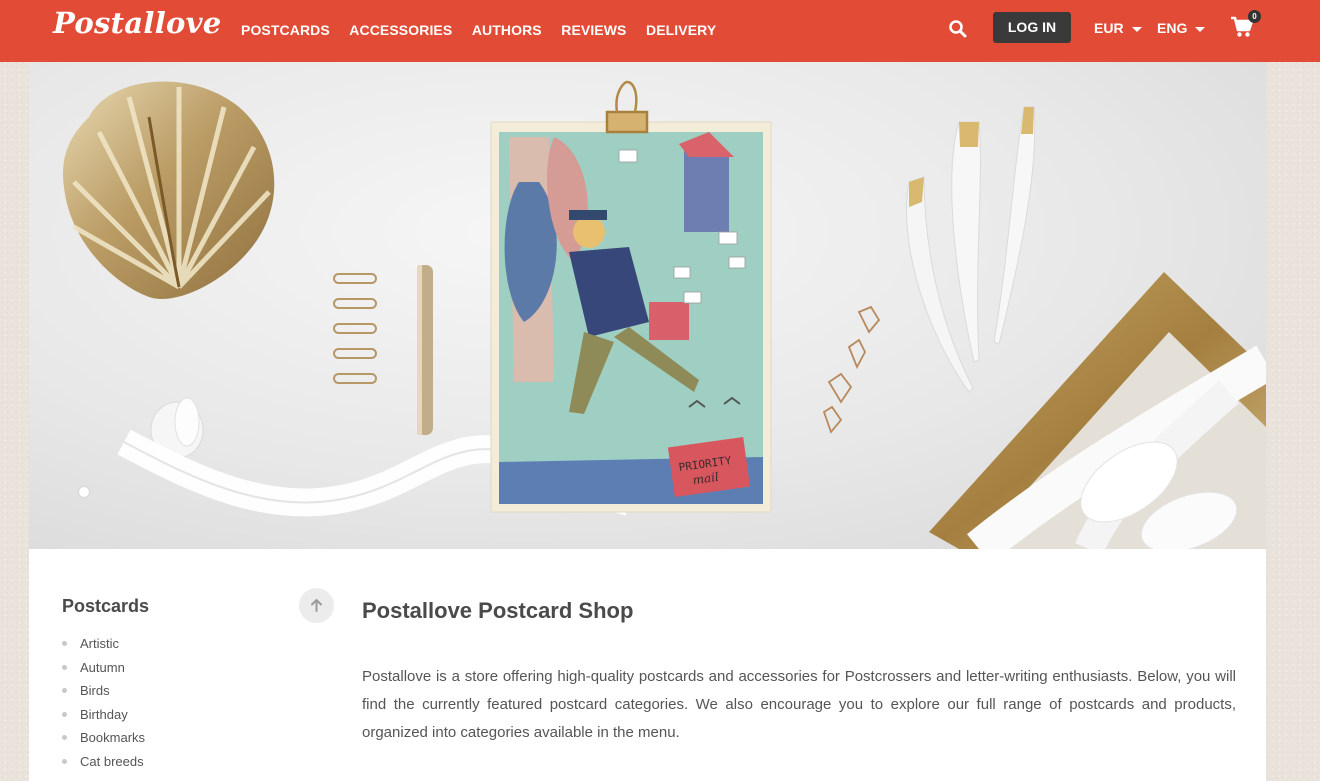 This screenshot has width=1320, height=781. Describe the element at coordinates (971, 249) in the screenshot. I see `white-feathers` at that location.